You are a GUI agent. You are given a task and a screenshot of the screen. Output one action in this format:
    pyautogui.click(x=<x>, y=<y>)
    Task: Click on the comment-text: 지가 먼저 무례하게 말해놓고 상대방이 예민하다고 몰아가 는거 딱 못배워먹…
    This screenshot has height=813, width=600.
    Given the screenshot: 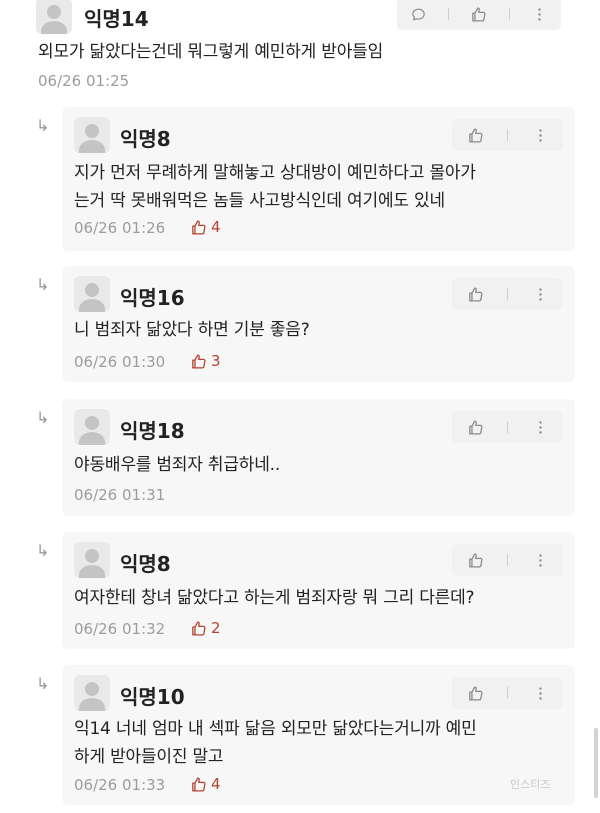 What is the action you would take?
    pyautogui.click(x=275, y=187)
    